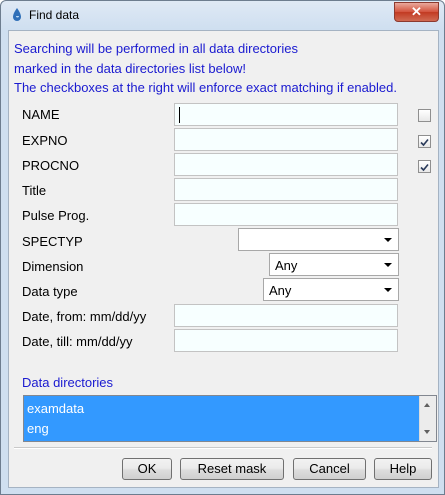  What do you see at coordinates (286, 114) in the screenshot?
I see `name-input` at bounding box center [286, 114].